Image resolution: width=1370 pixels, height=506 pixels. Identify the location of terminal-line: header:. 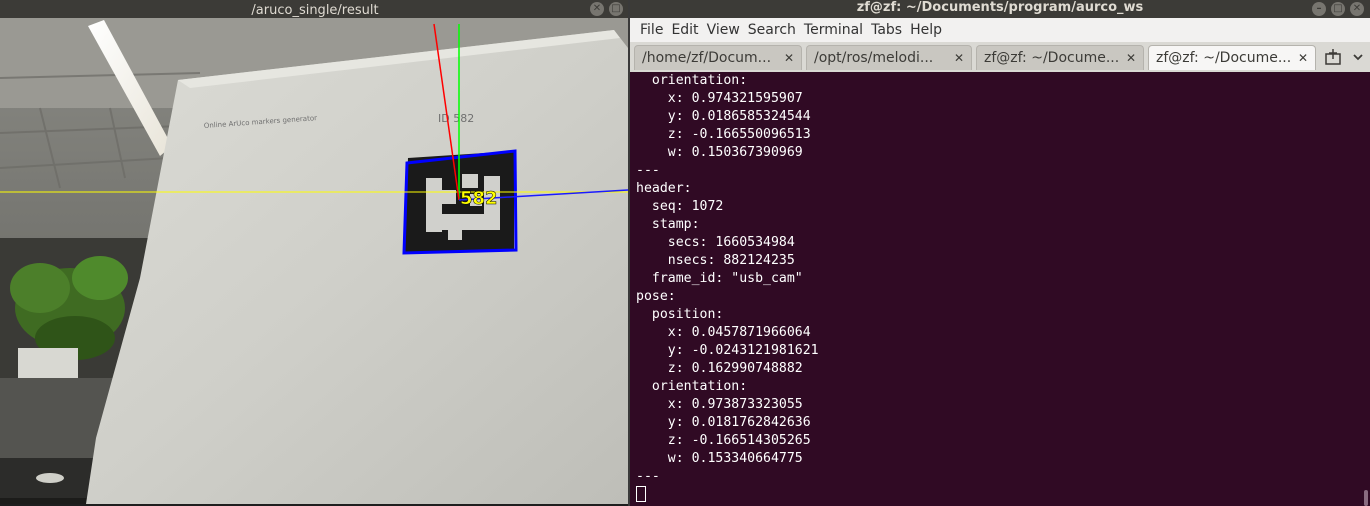
(664, 188).